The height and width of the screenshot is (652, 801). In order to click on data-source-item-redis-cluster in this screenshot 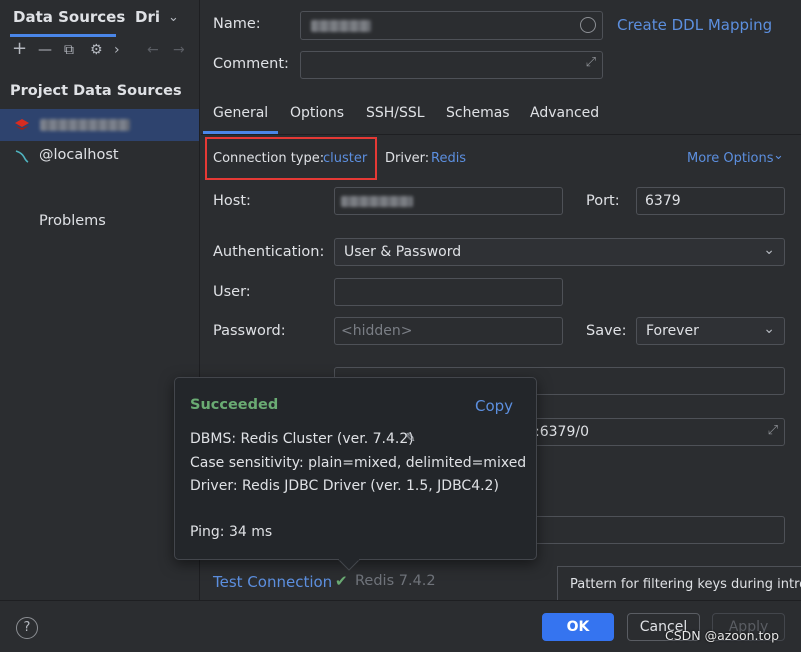, I will do `click(99, 125)`.